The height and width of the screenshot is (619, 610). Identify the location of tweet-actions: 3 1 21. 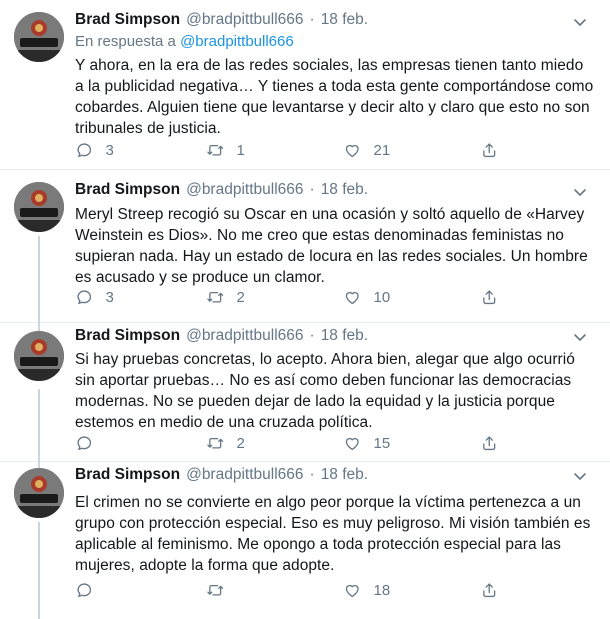
(295, 150).